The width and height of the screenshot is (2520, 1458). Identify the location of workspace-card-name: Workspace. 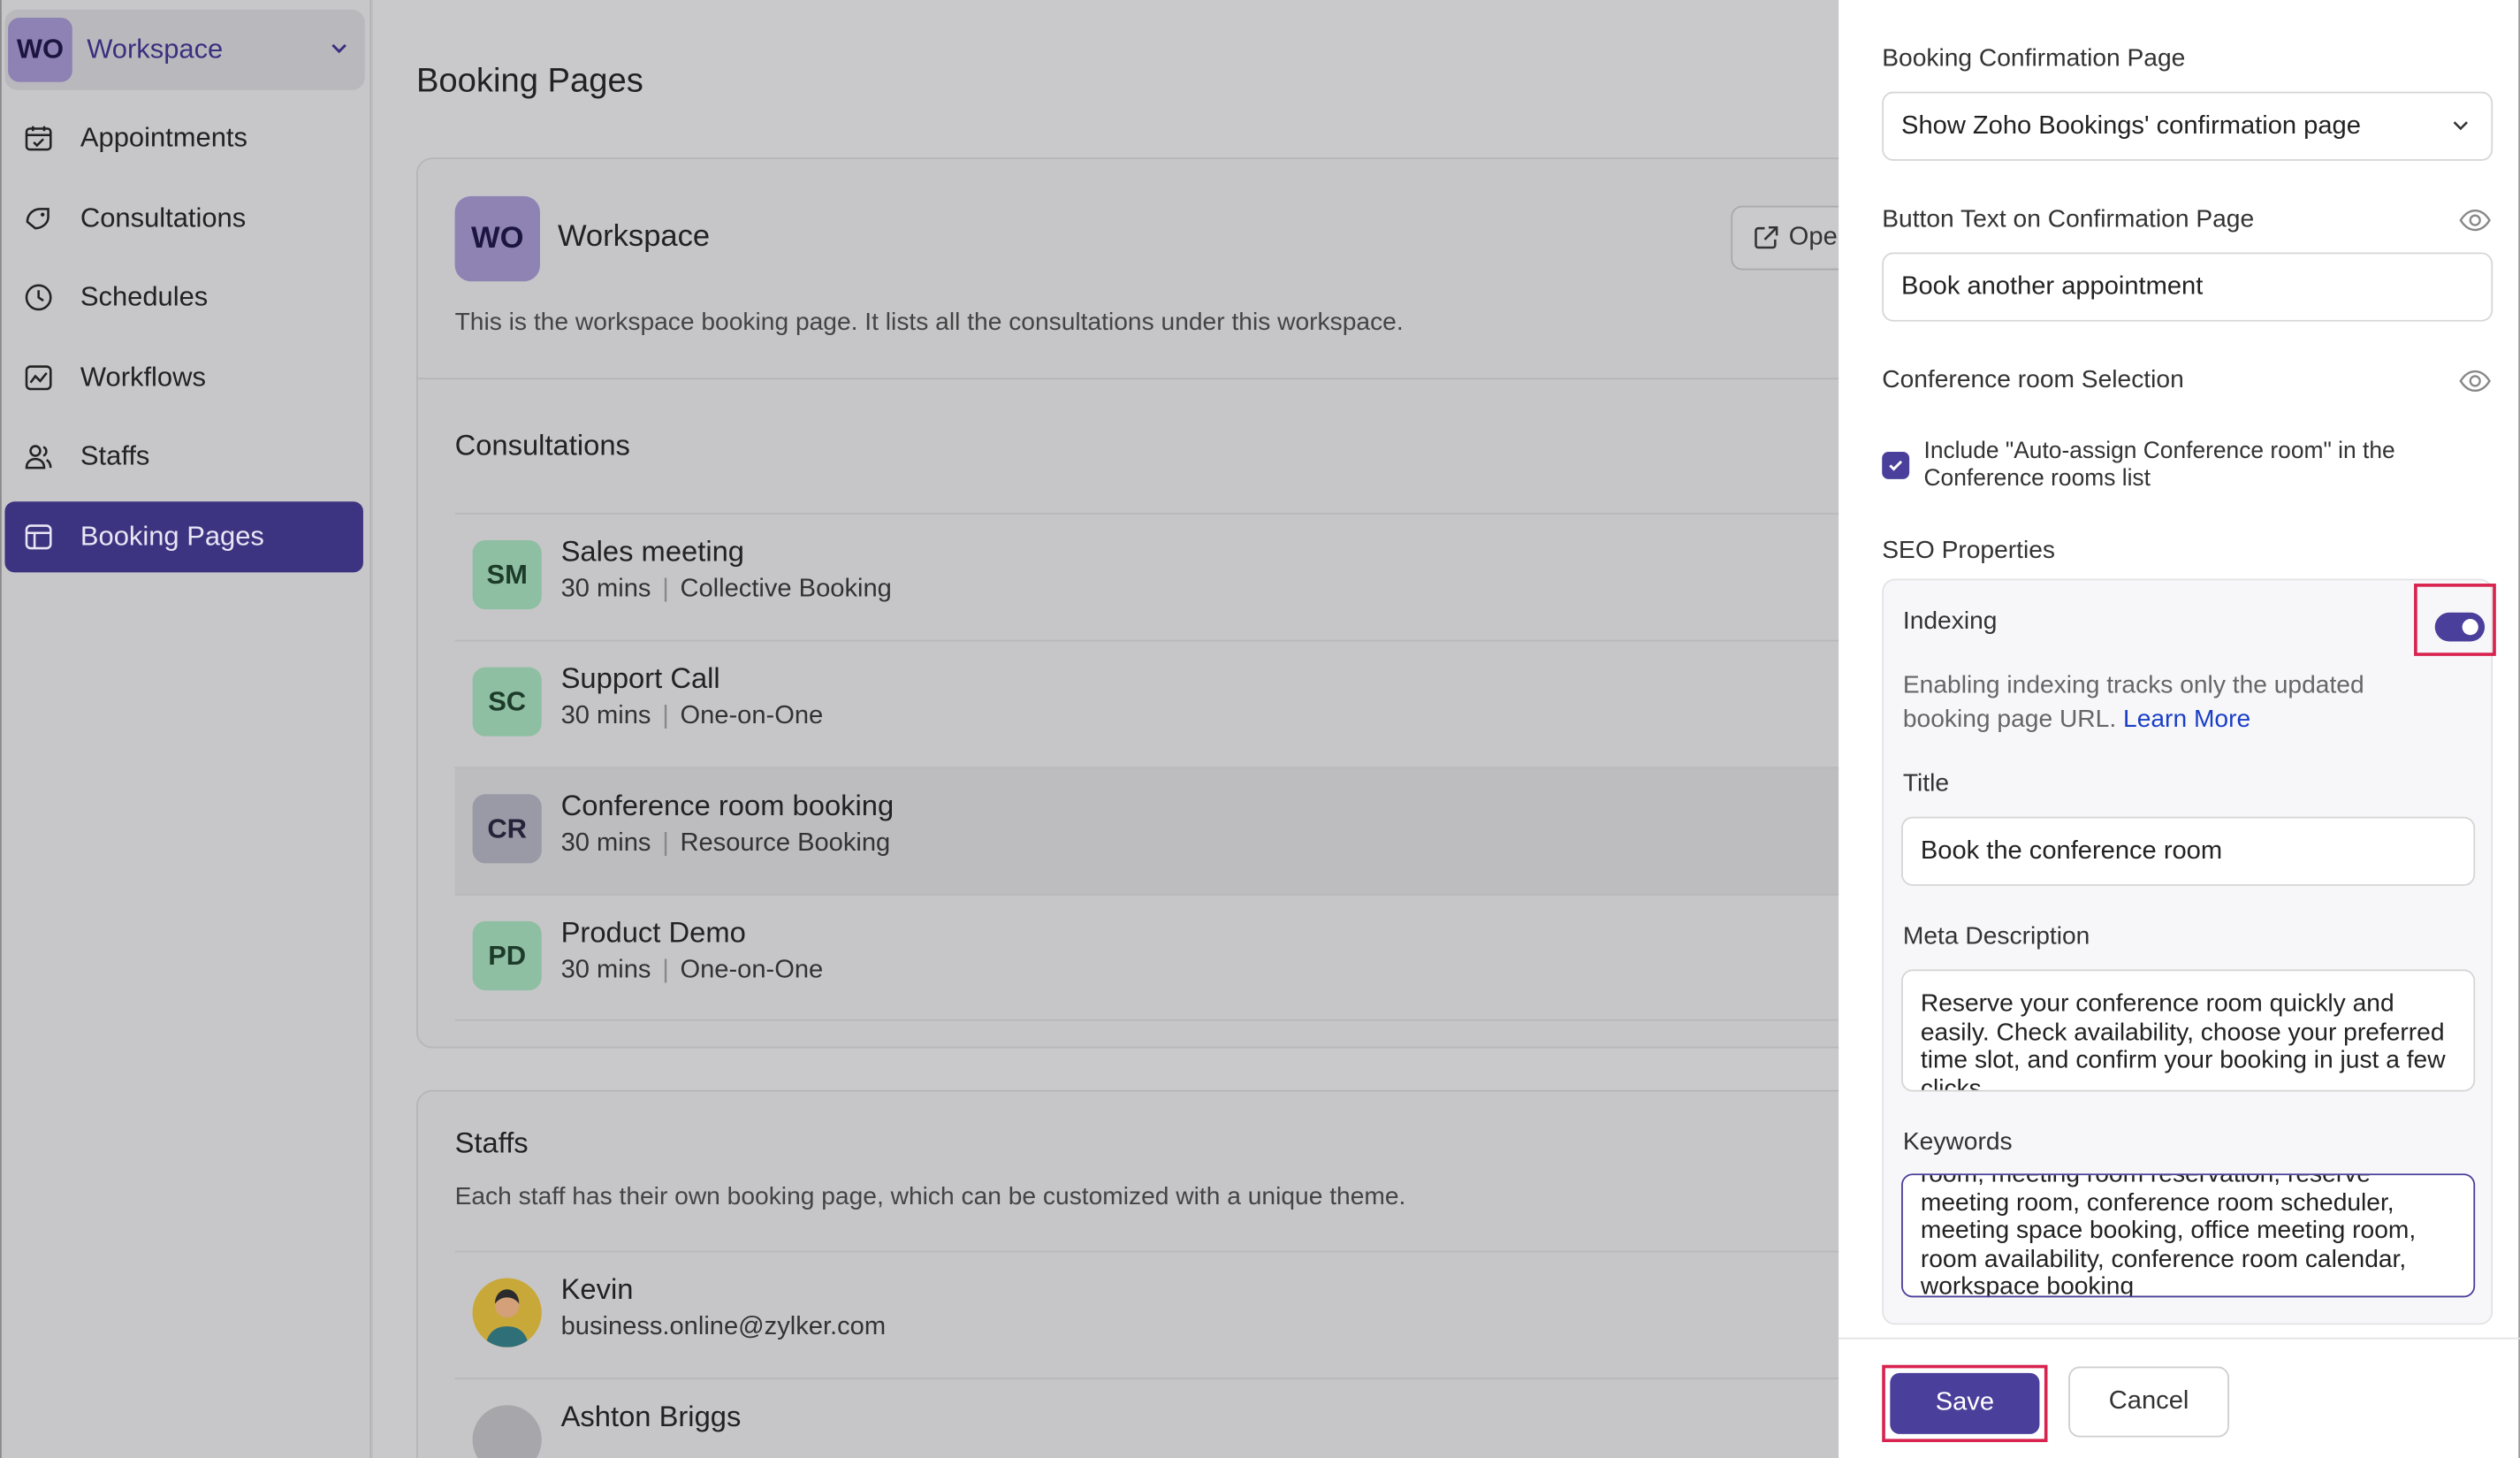
(634, 238).